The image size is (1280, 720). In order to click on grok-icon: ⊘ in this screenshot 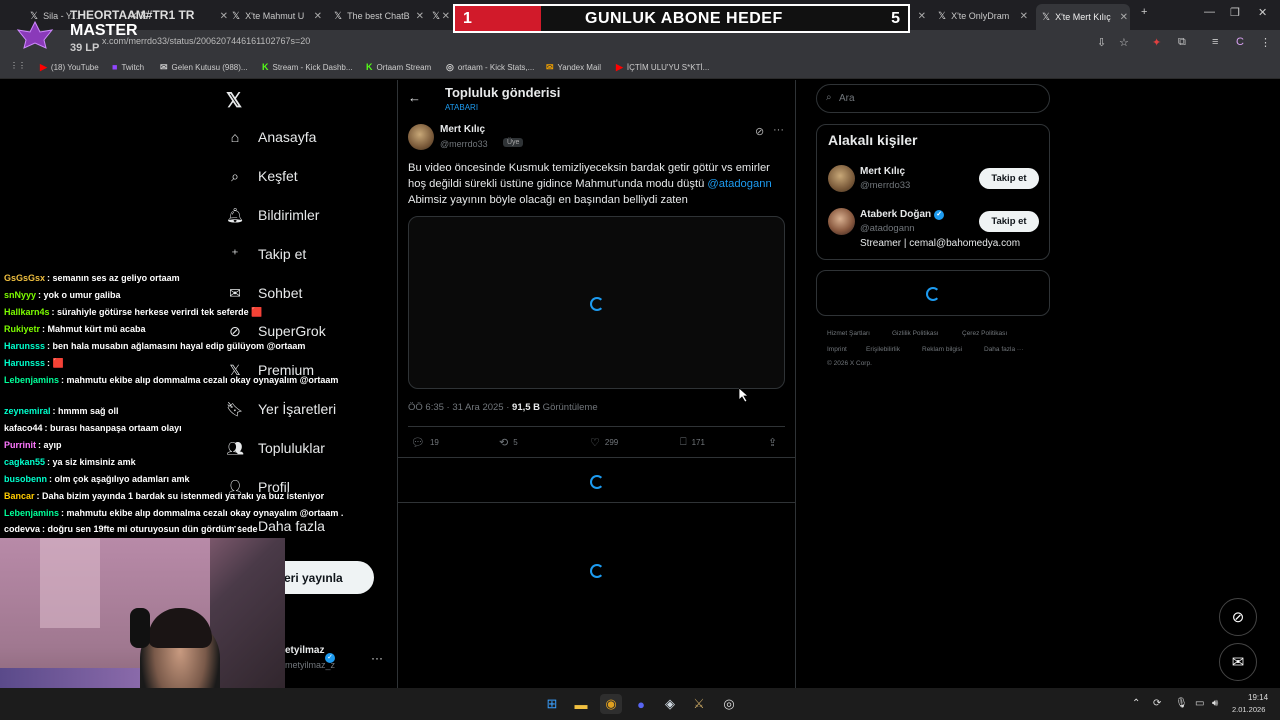, I will do `click(759, 131)`.